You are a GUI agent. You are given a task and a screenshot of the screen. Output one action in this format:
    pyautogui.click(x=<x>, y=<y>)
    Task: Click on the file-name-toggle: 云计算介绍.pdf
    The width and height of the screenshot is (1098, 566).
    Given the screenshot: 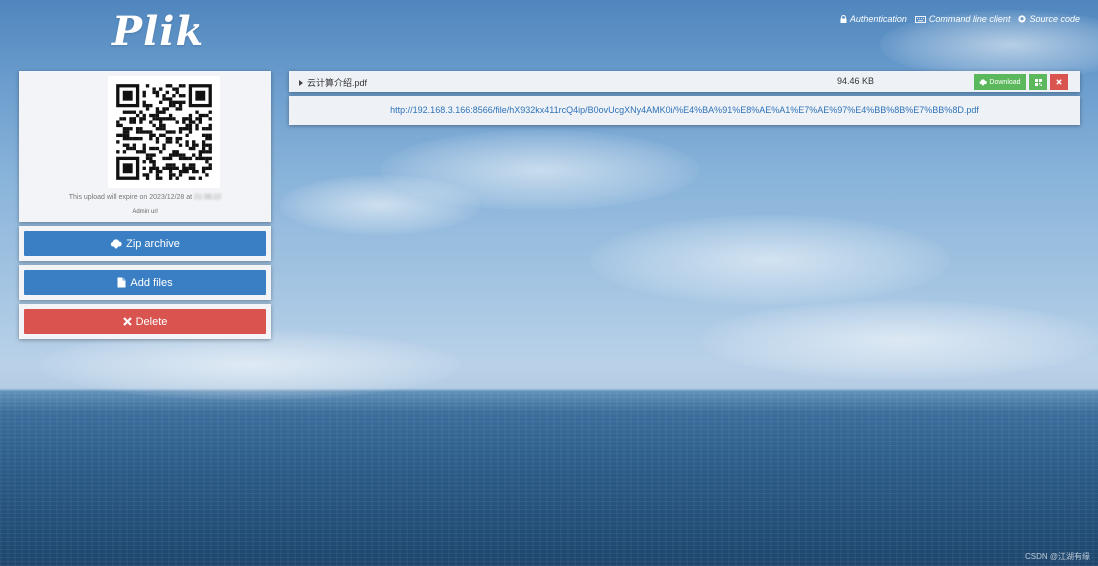 What is the action you would take?
    pyautogui.click(x=333, y=82)
    